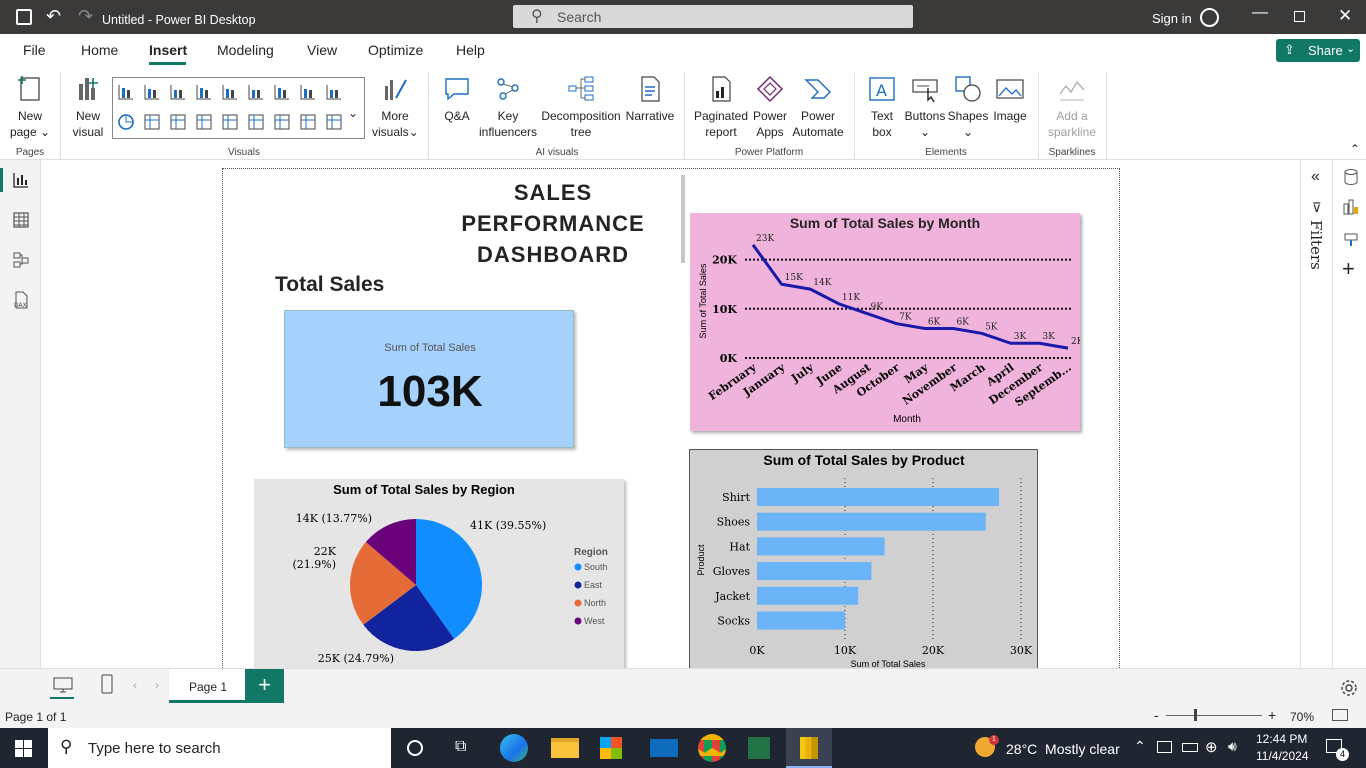  I want to click on model-view-icon, so click(21, 260).